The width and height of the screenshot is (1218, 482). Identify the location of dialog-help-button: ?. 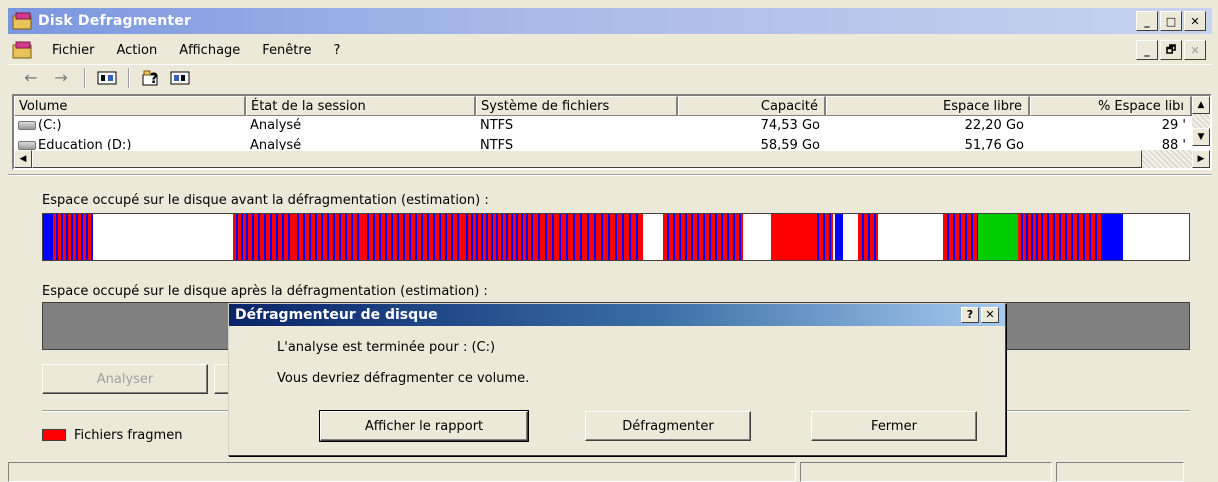
(970, 315).